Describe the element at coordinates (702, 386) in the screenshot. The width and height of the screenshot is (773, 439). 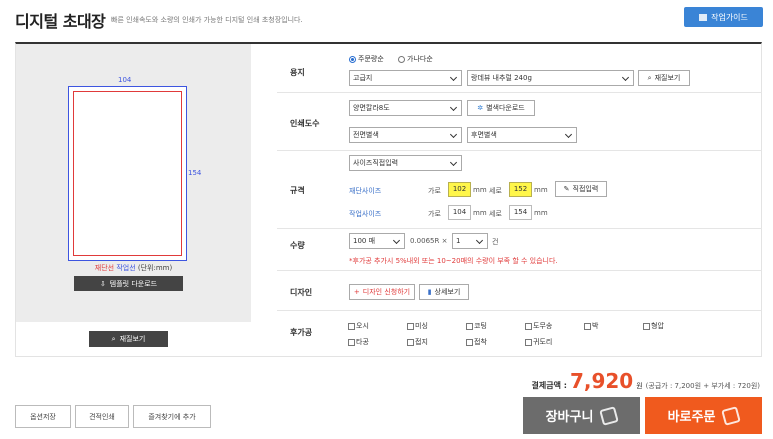
I see `total-breakdown: (공급가 : 7,200원 + 부가세 : 720원)` at that location.